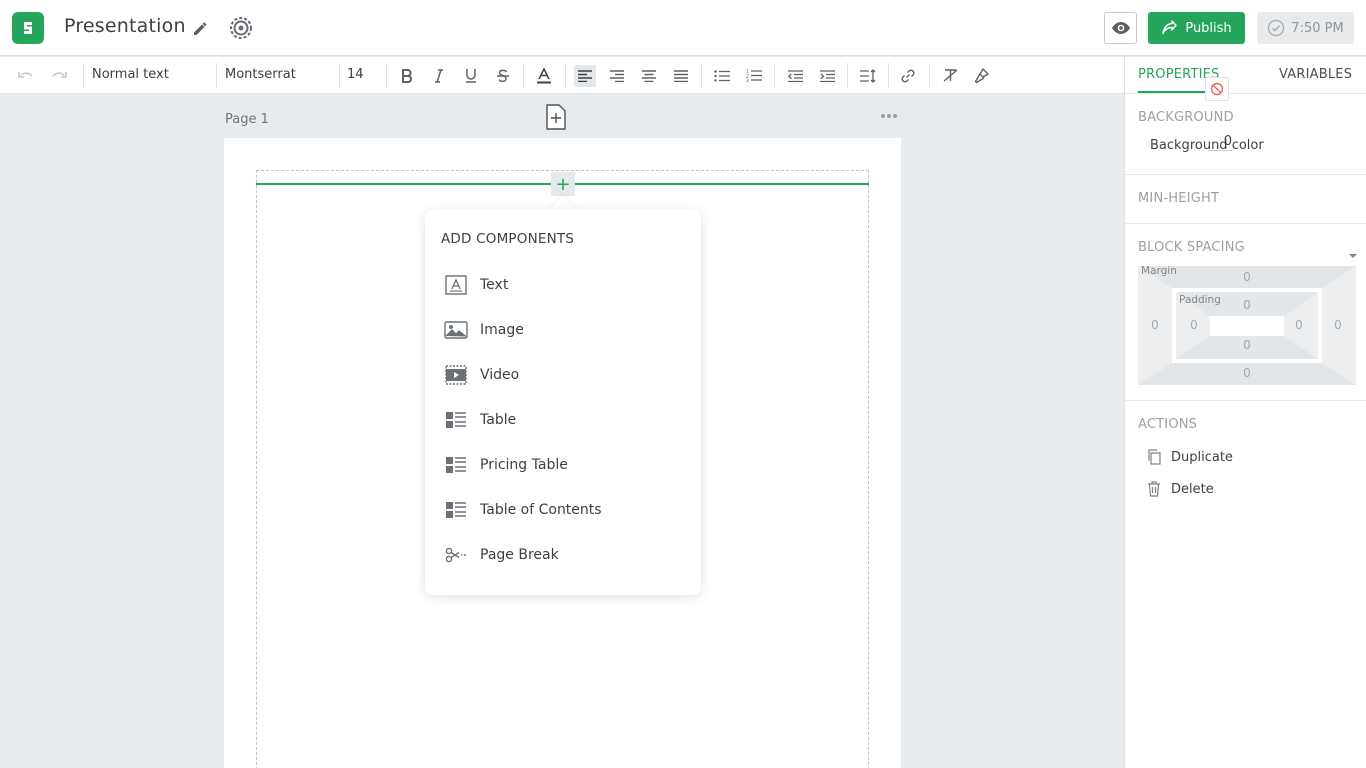 Image resolution: width=1366 pixels, height=768 pixels. Describe the element at coordinates (1194, 325) in the screenshot. I see `padding-left-input: 0` at that location.